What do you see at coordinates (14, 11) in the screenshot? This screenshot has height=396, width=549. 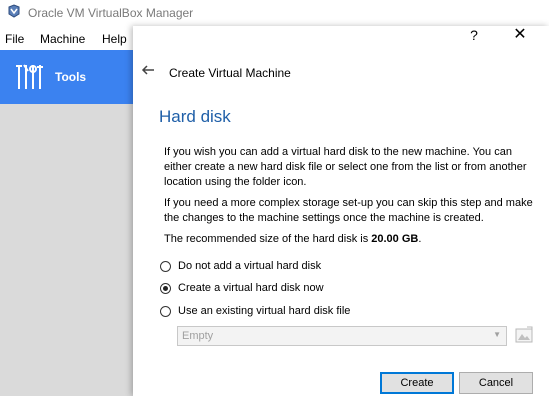 I see `virtualbox-logo-icon` at bounding box center [14, 11].